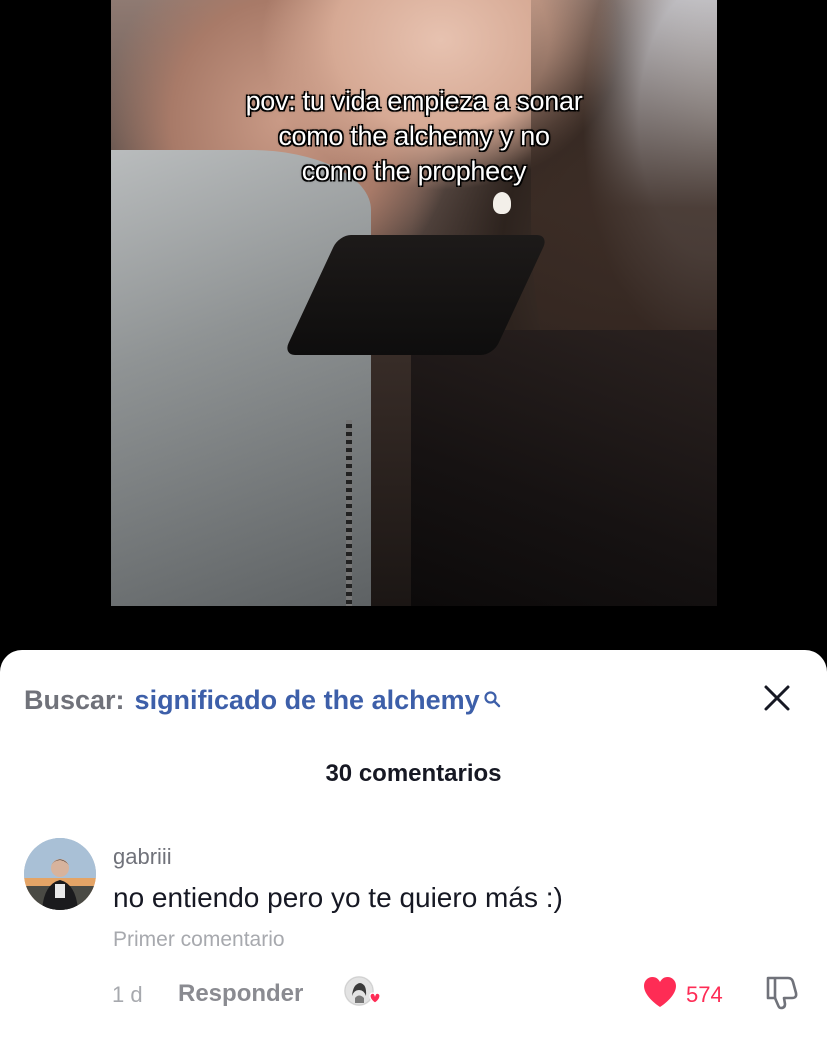 The image size is (827, 1038). I want to click on video-scene-zipper, so click(349, 513).